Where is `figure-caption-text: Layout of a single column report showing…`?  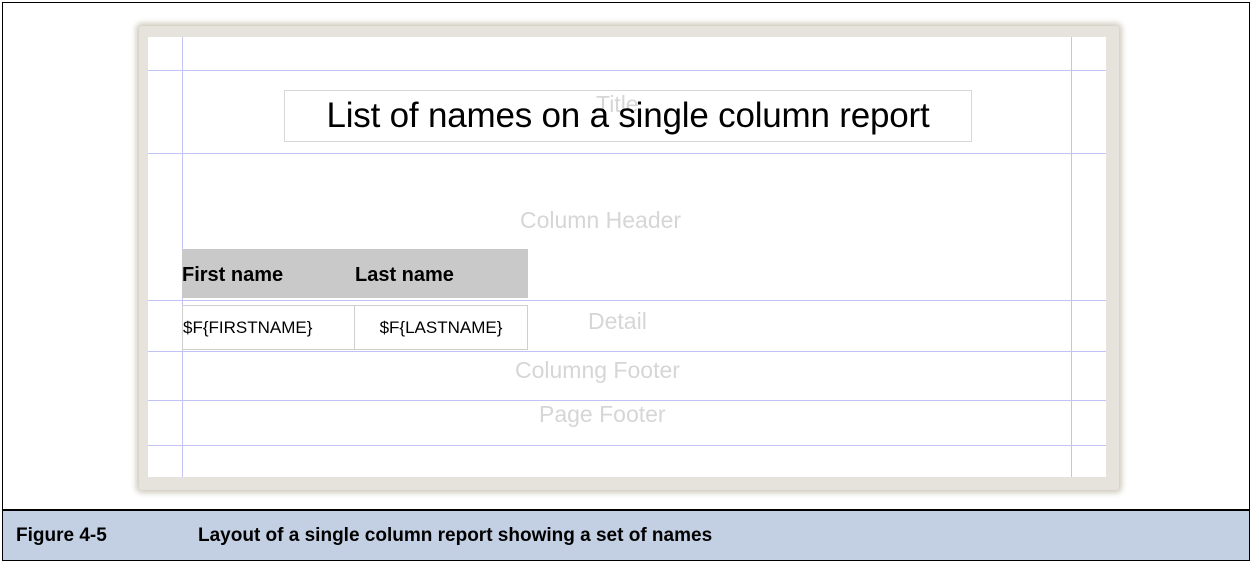 figure-caption-text: Layout of a single column report showing… is located at coordinates (455, 535).